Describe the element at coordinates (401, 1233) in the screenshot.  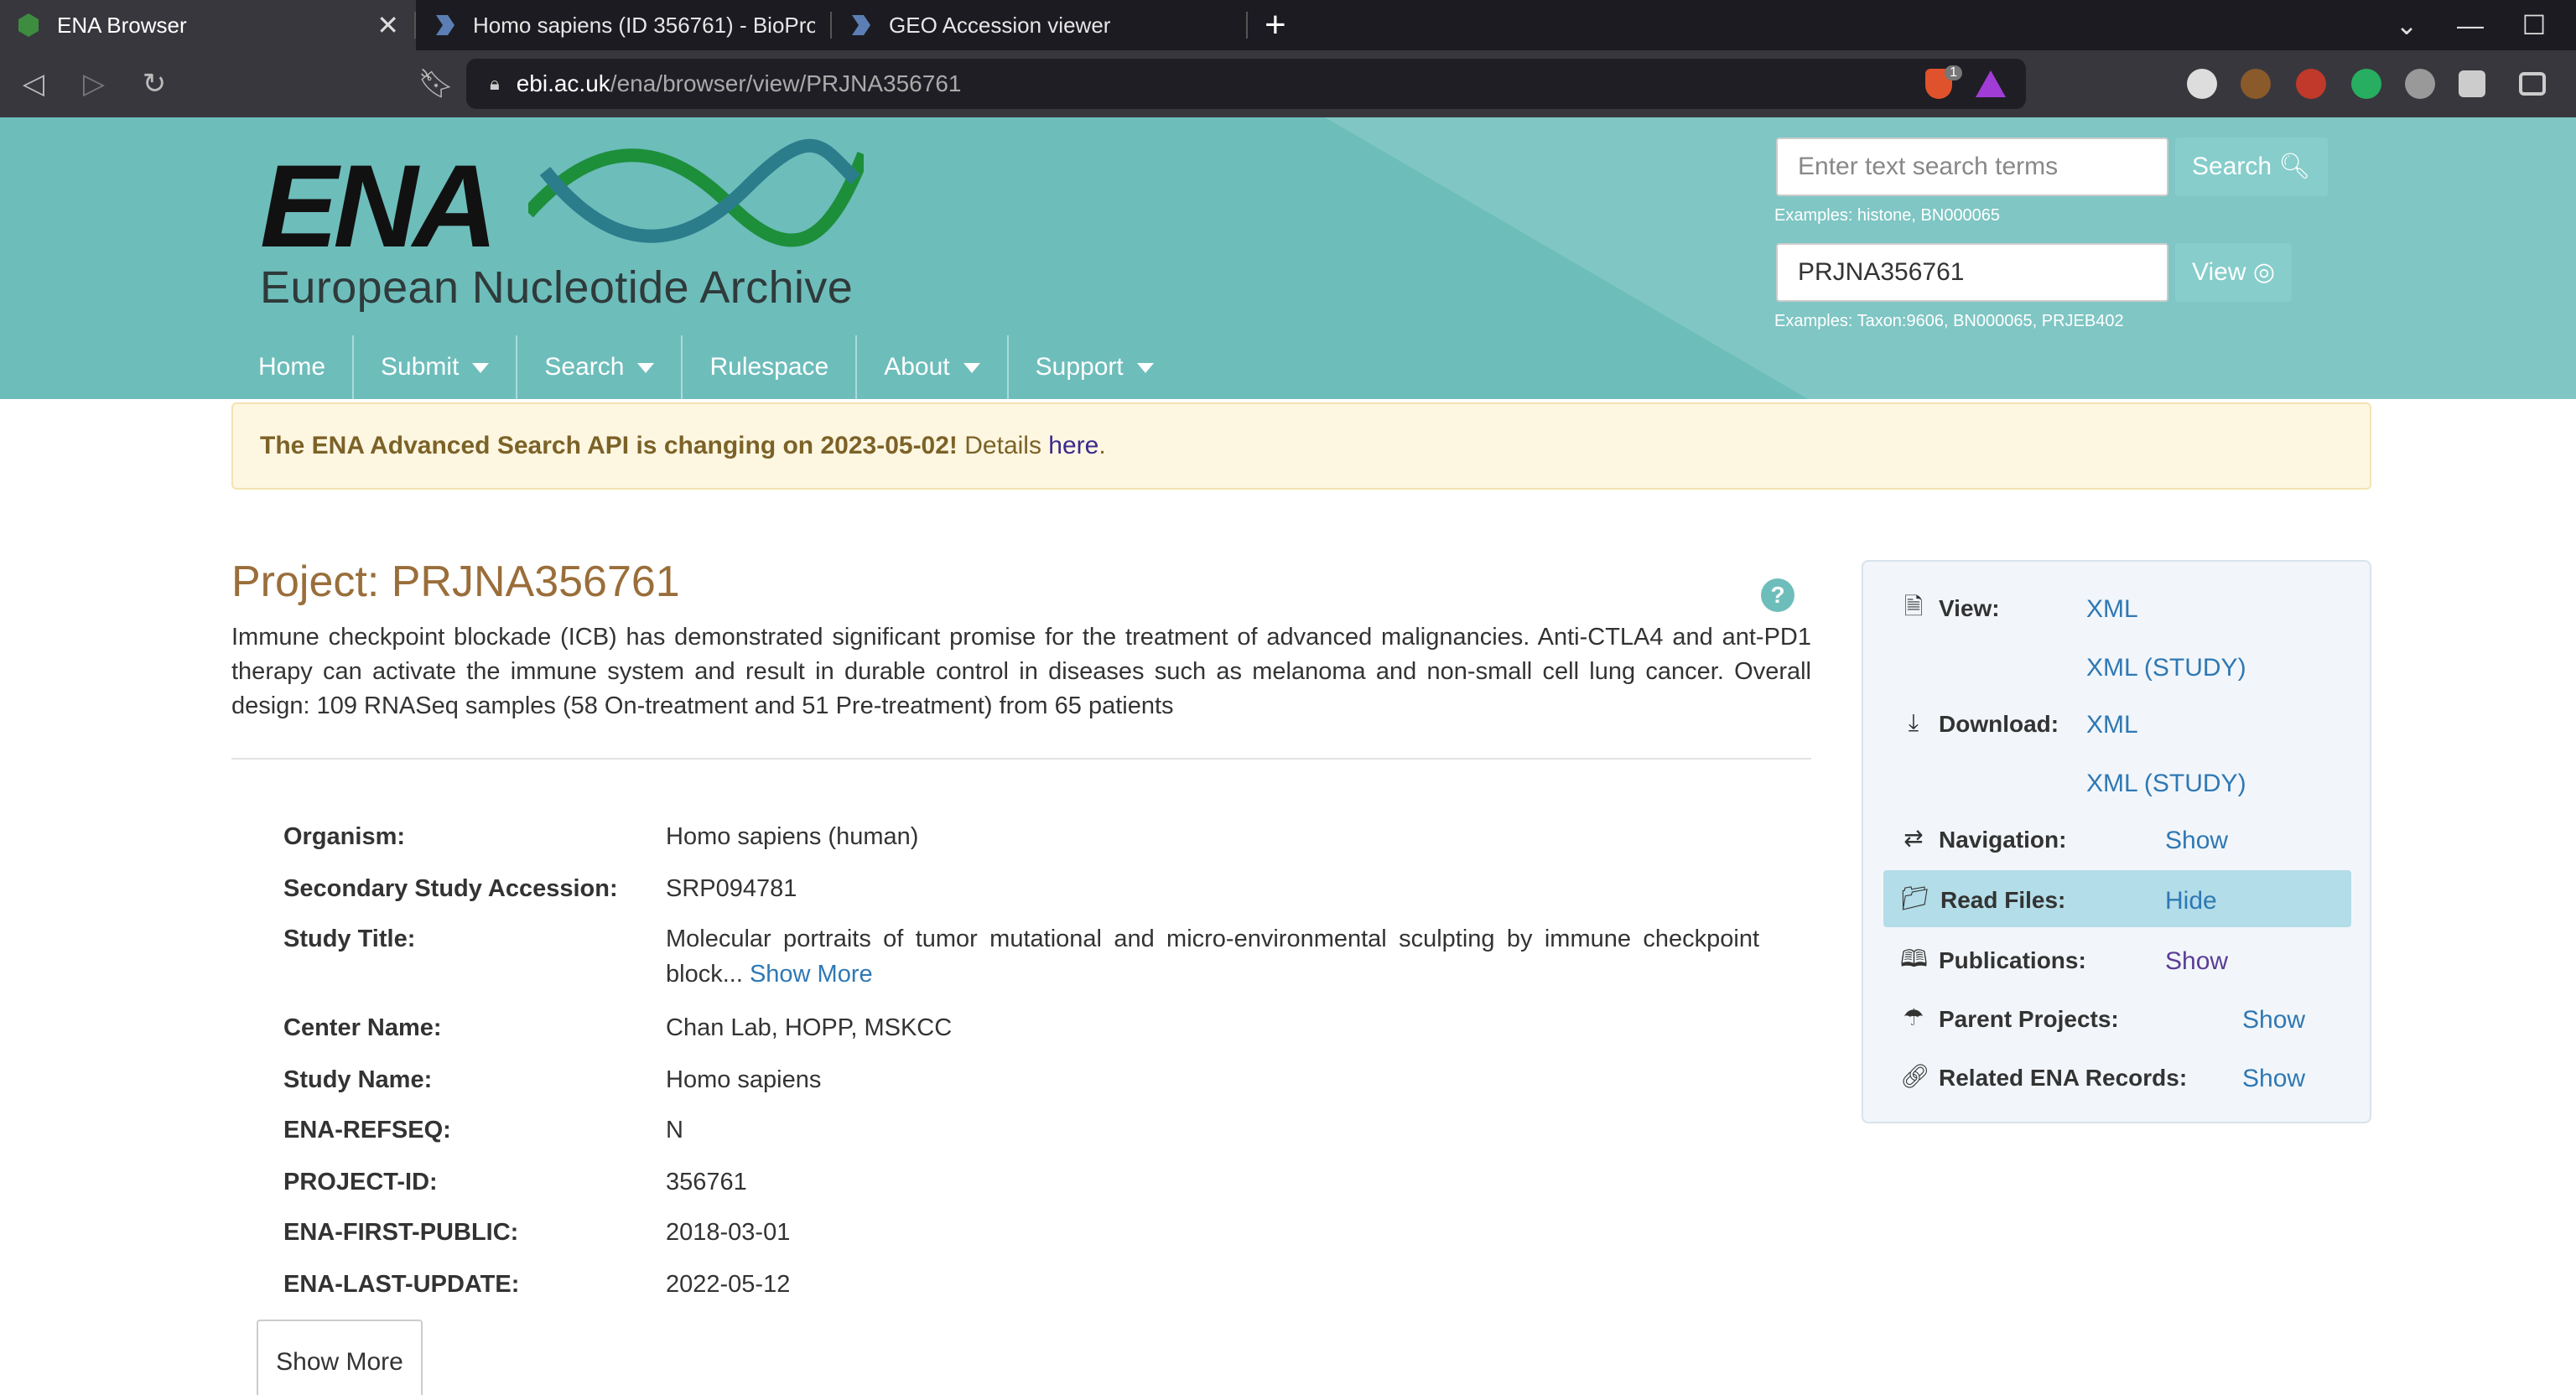
I see `field-key: ENA-FIRST-PUBLIC:` at that location.